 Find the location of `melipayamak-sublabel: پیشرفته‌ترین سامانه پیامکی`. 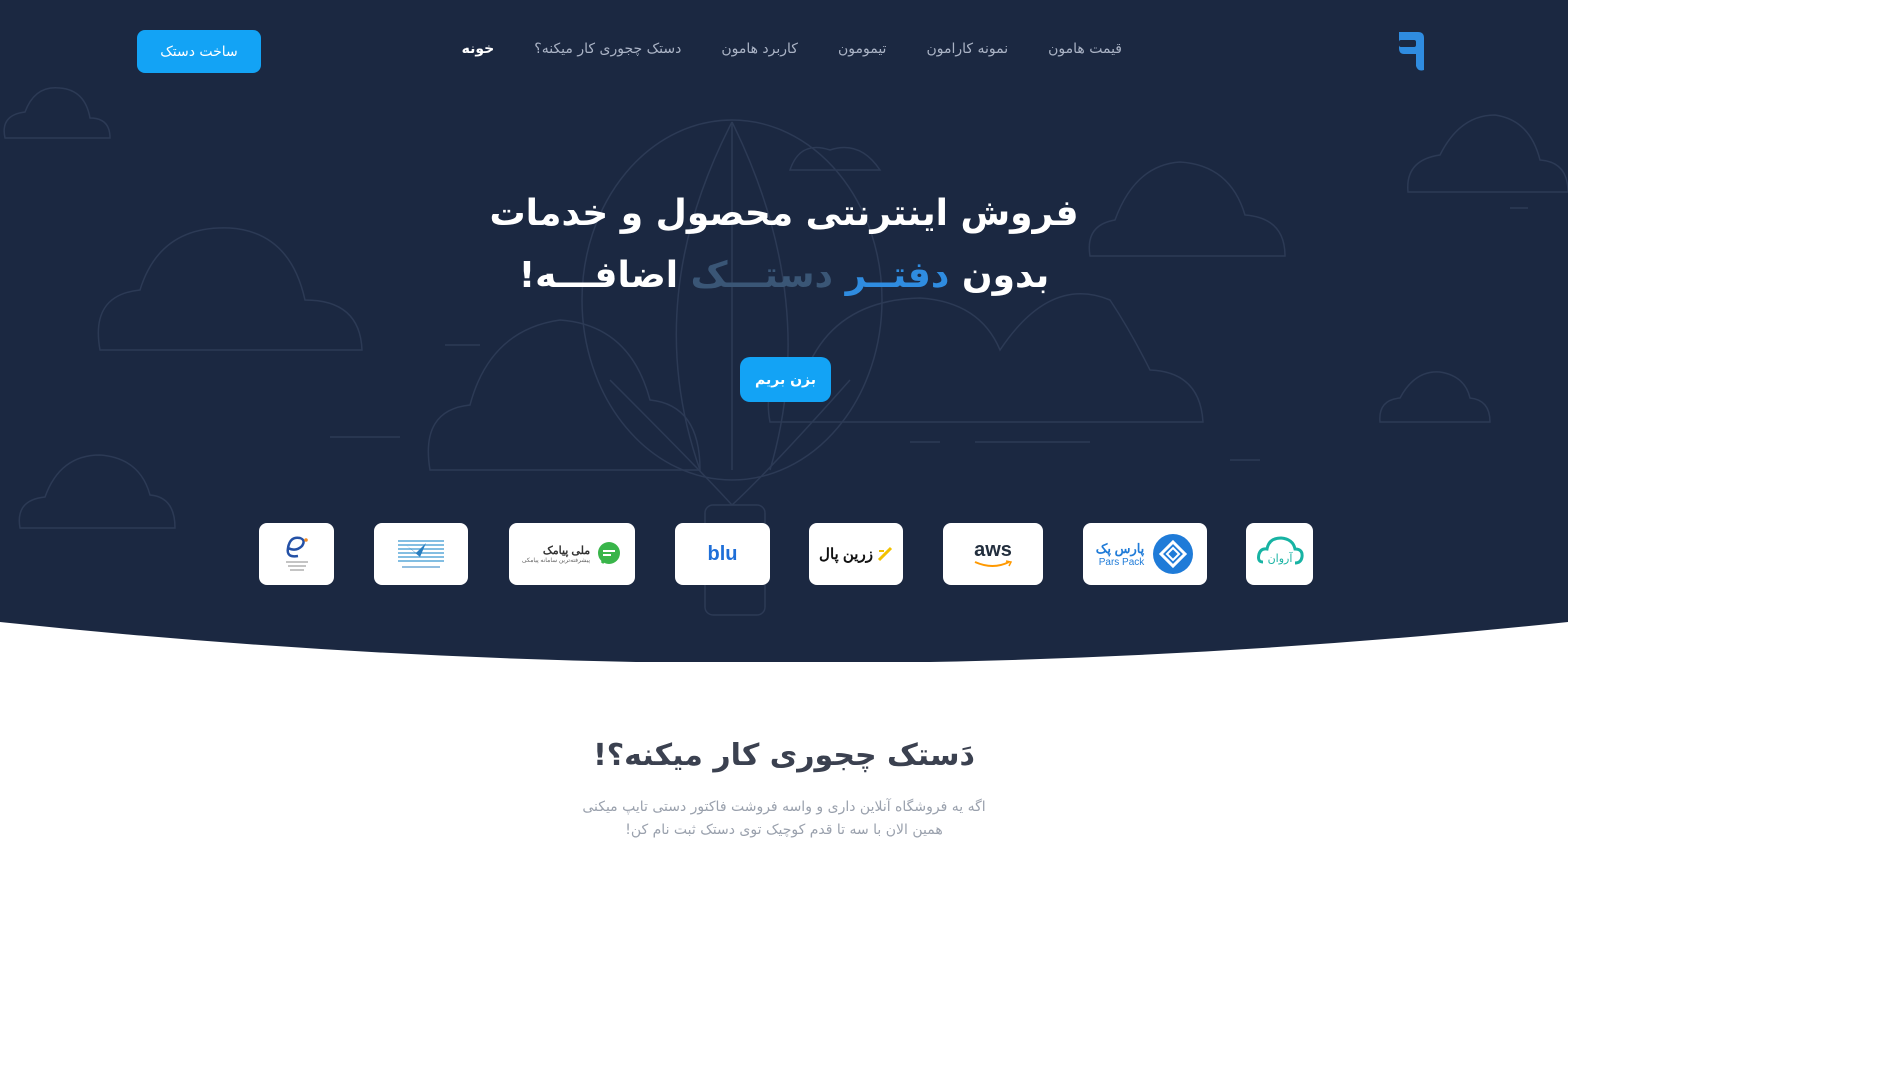

melipayamak-sublabel: پیشرفته‌ترین سامانه پیامکی is located at coordinates (556, 561).